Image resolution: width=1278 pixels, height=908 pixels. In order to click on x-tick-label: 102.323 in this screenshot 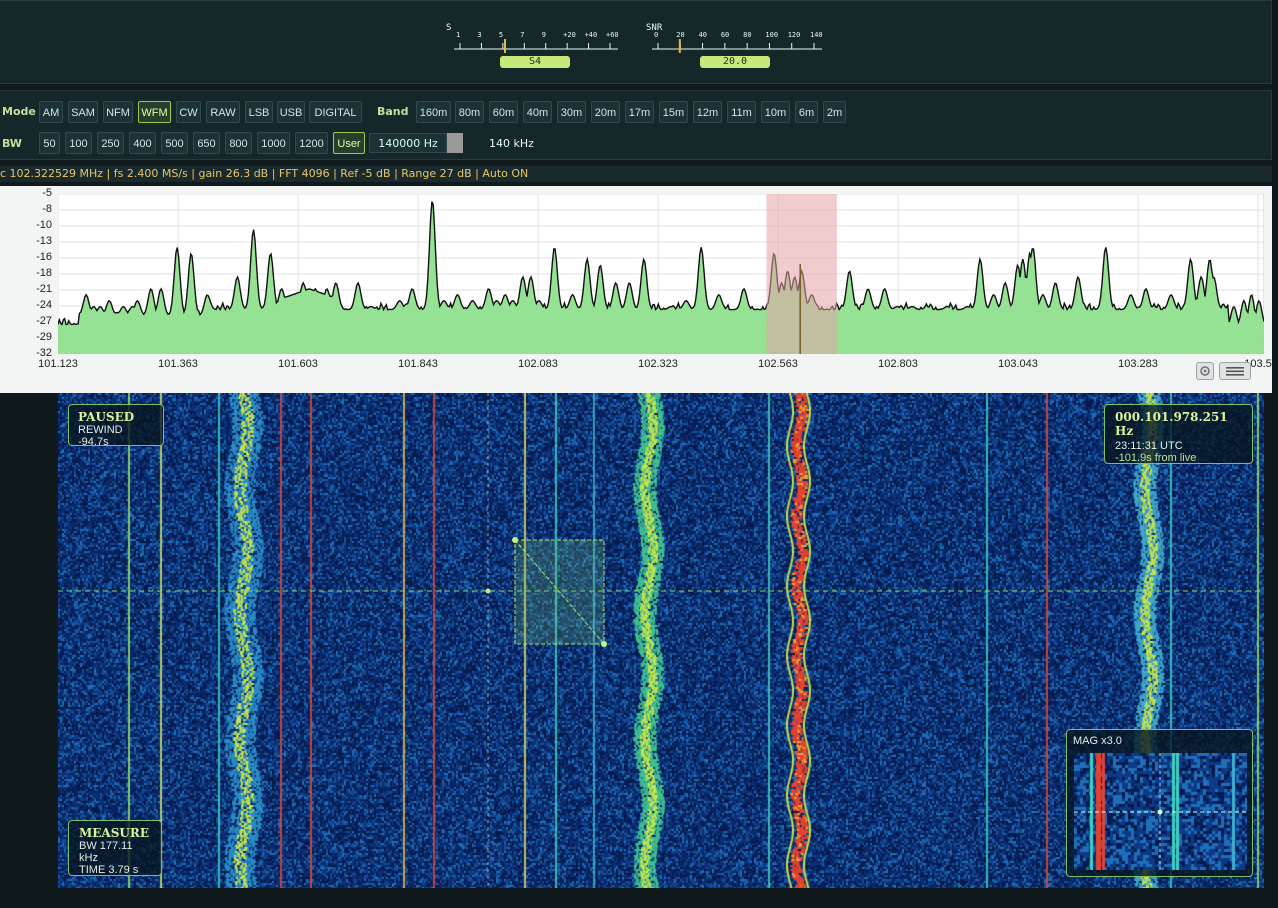, I will do `click(658, 364)`.